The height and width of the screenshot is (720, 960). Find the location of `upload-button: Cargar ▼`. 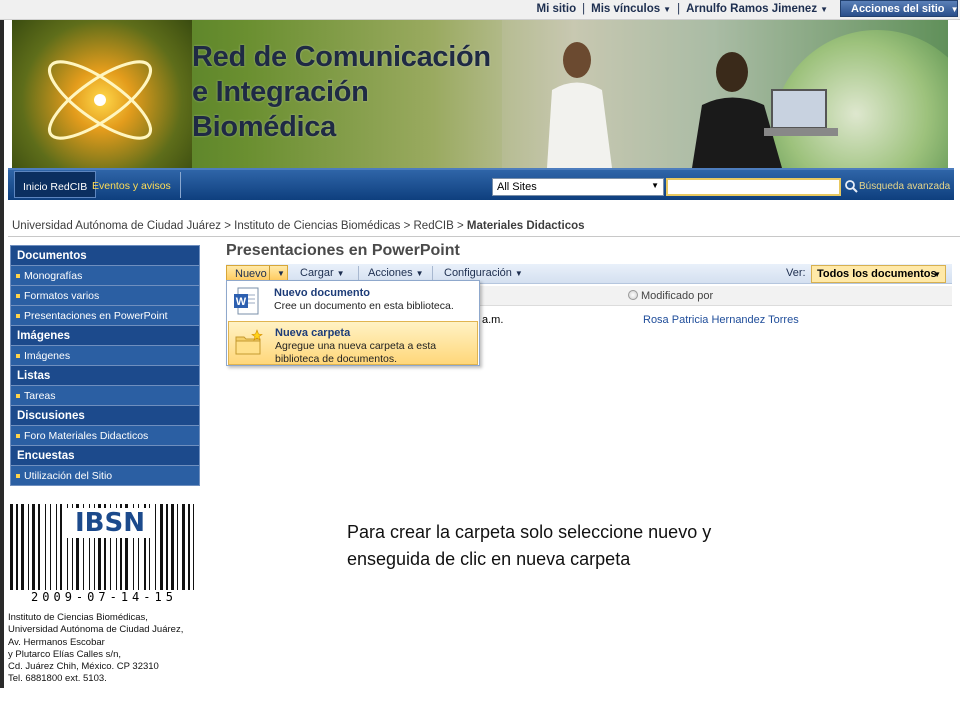

upload-button: Cargar ▼ is located at coordinates (322, 273).